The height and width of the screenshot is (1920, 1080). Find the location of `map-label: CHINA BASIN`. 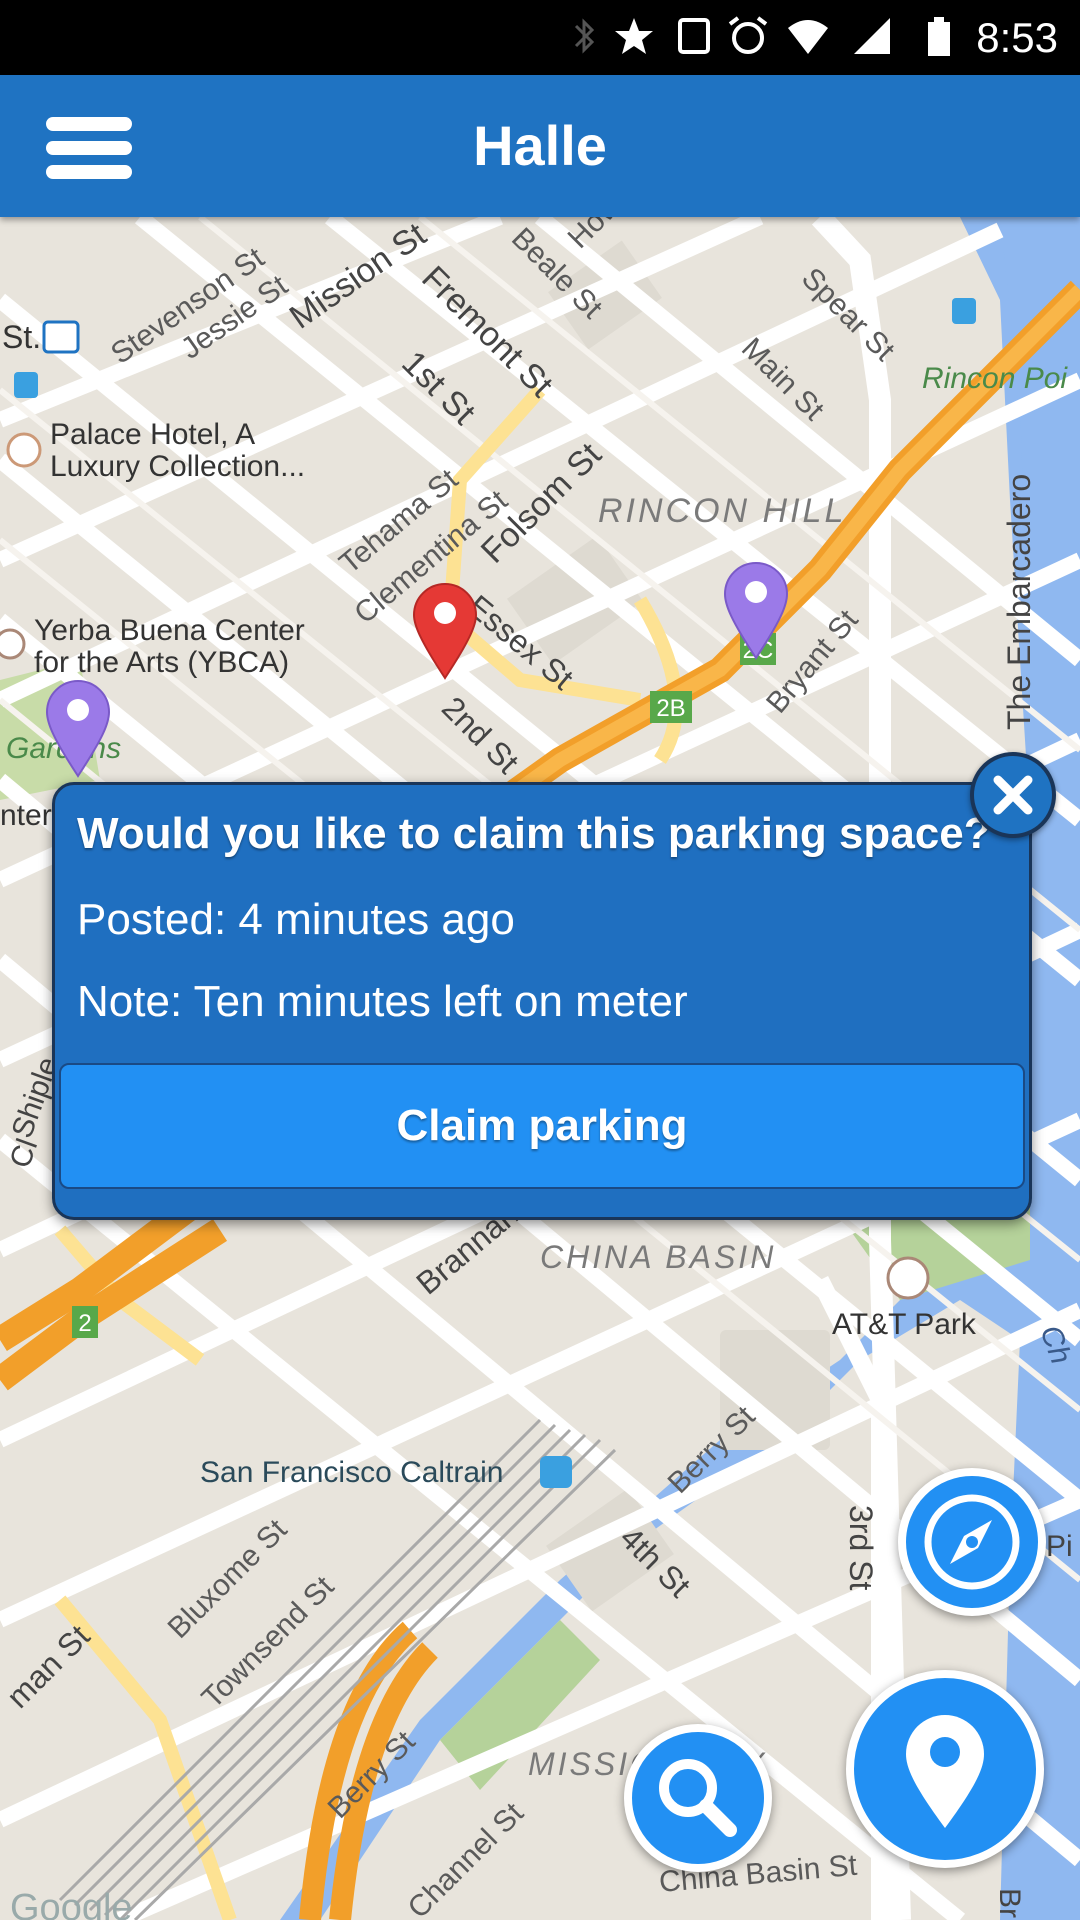

map-label: CHINA BASIN is located at coordinates (658, 1257).